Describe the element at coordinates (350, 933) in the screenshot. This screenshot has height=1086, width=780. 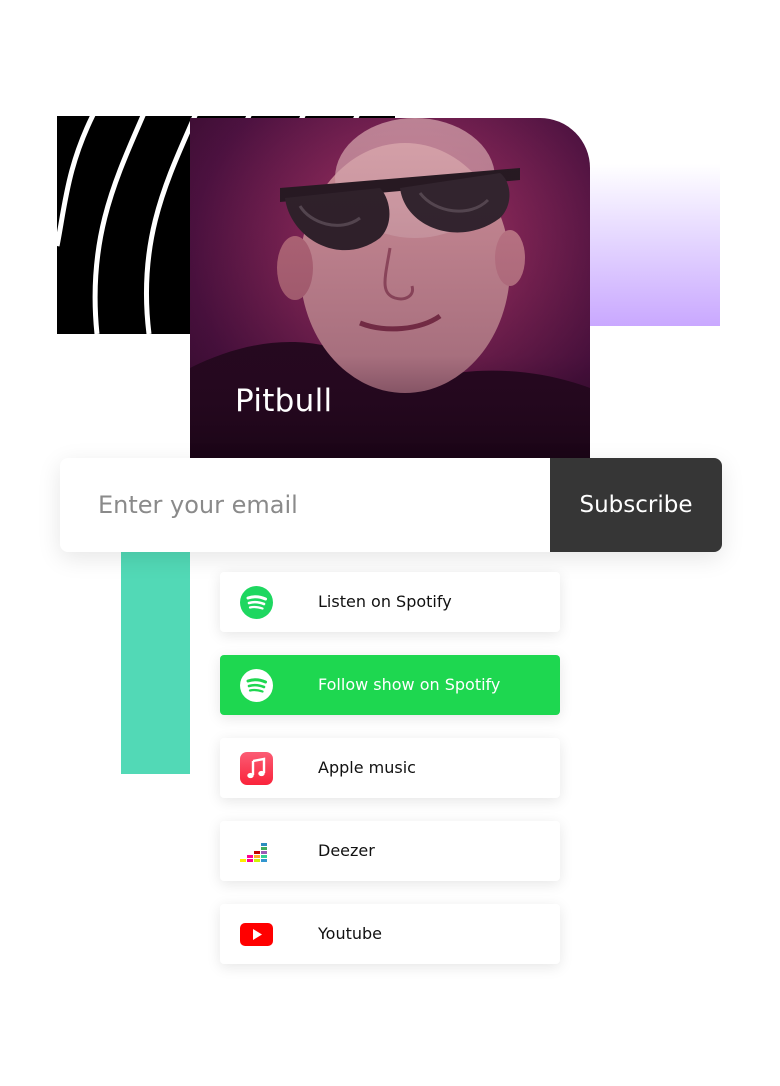
I see `link-label: Youtube` at that location.